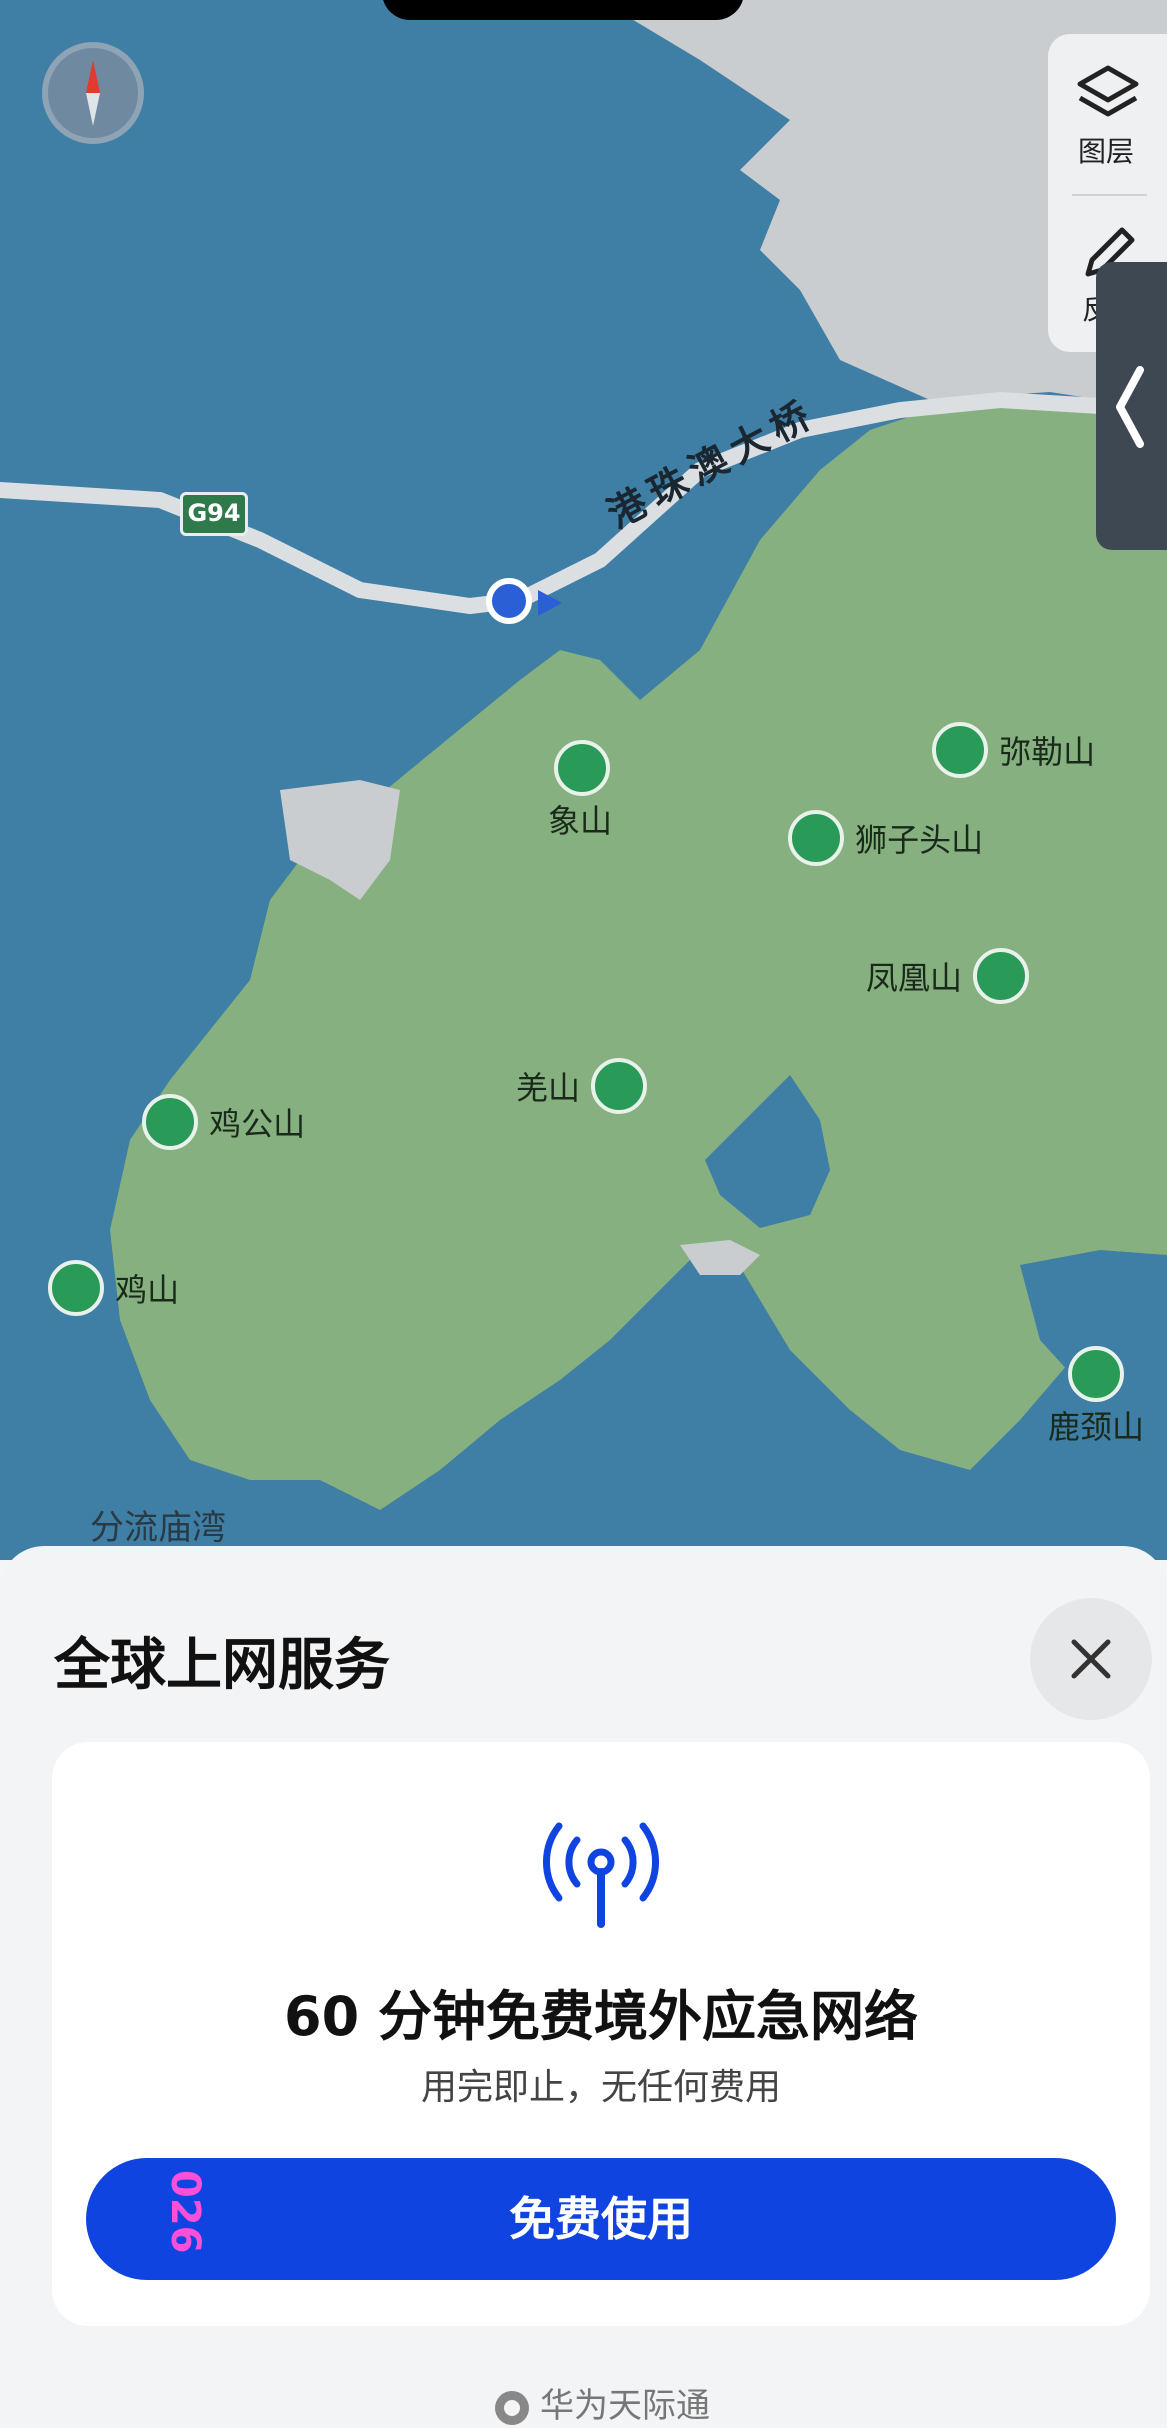 The height and width of the screenshot is (2428, 1167). Describe the element at coordinates (222, 1665) in the screenshot. I see `sheet-title: 全球上网服务` at that location.